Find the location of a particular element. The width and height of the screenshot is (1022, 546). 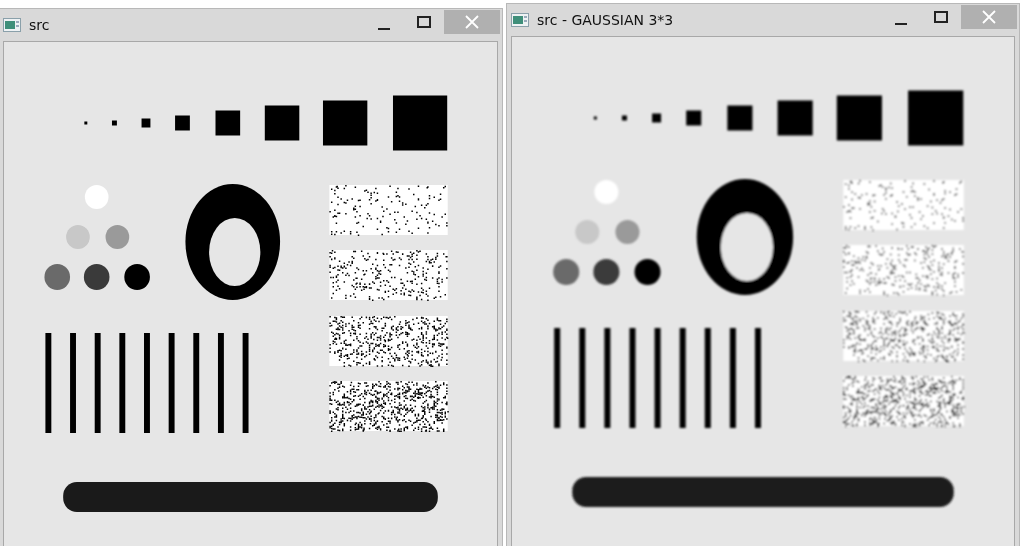

window-title: src is located at coordinates (39, 25).